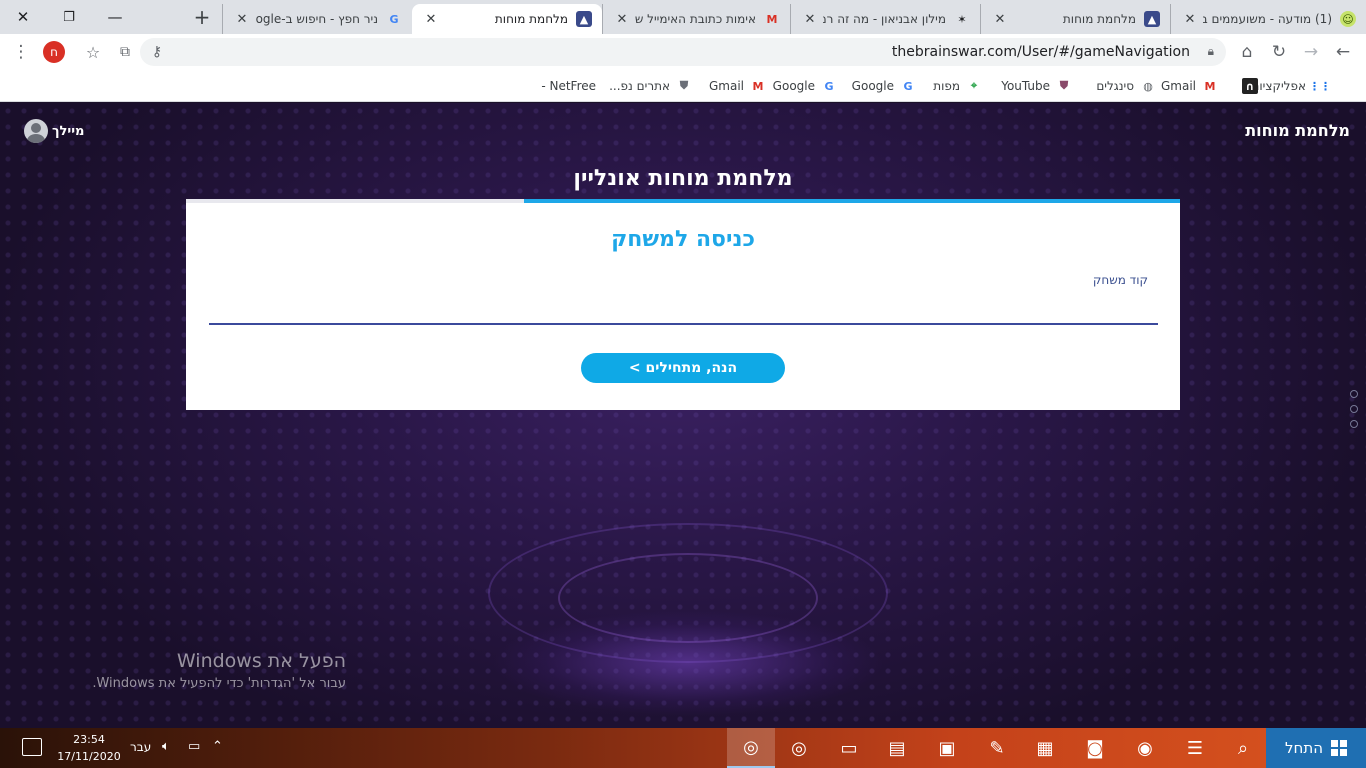 Image resolution: width=1366 pixels, height=768 pixels. What do you see at coordinates (217, 746) in the screenshot?
I see `tray-chevron-icon: ⌃` at bounding box center [217, 746].